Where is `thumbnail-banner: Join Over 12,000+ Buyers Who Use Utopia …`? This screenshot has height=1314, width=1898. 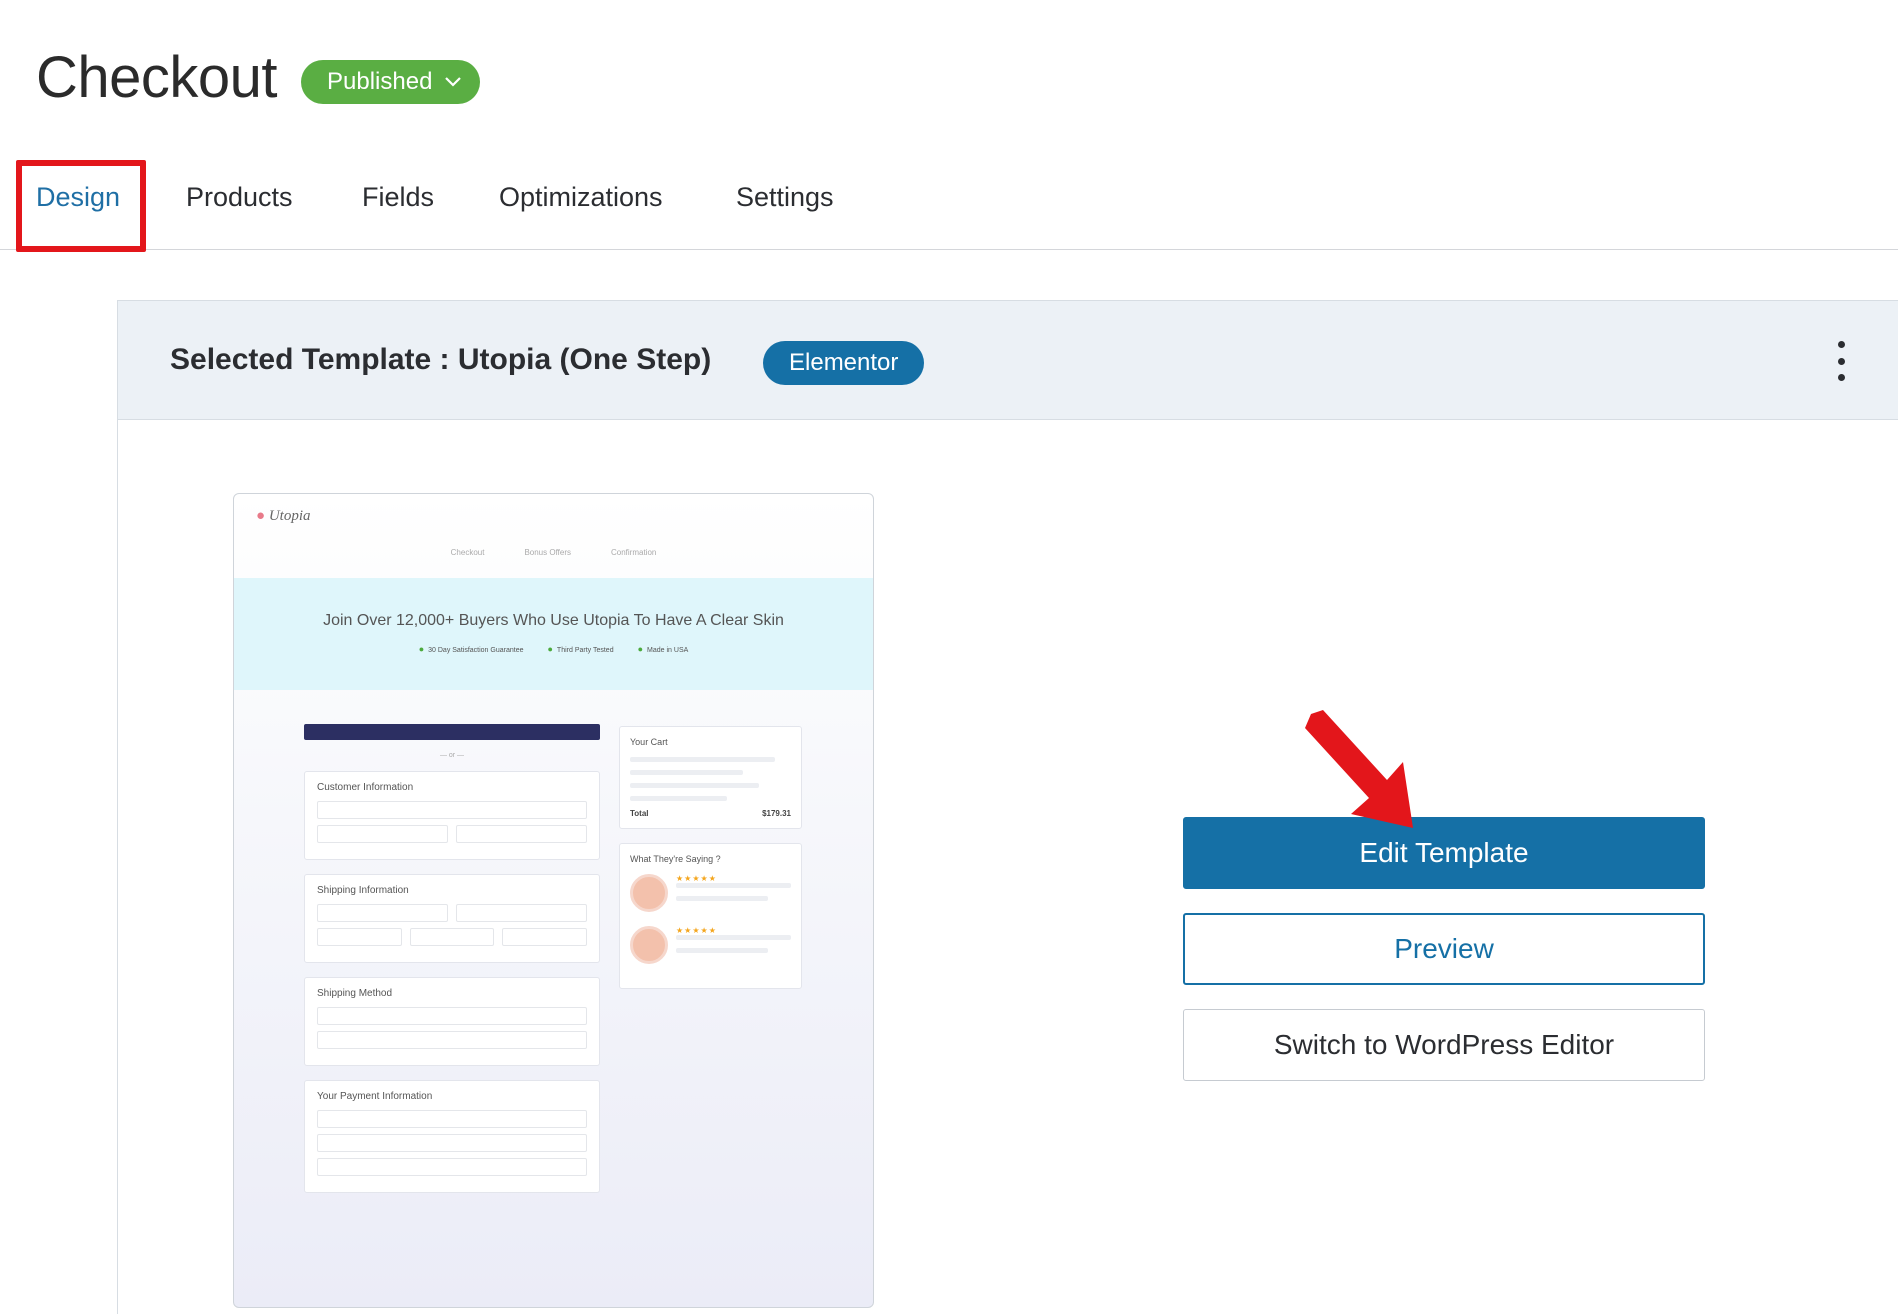 thumbnail-banner: Join Over 12,000+ Buyers Who Use Utopia … is located at coordinates (553, 634).